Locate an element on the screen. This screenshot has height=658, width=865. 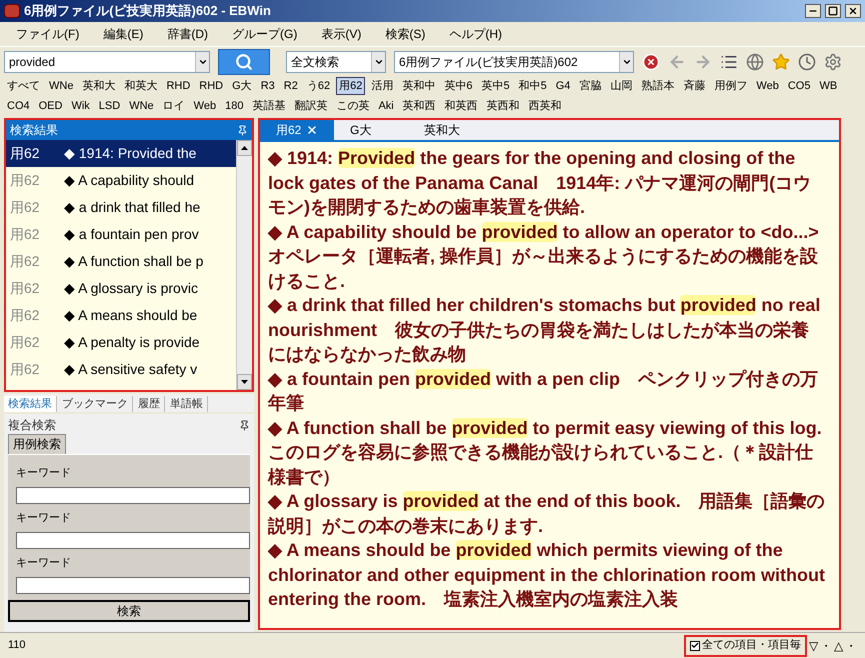
panel-tab: 単語帳 is located at coordinates (187, 404).